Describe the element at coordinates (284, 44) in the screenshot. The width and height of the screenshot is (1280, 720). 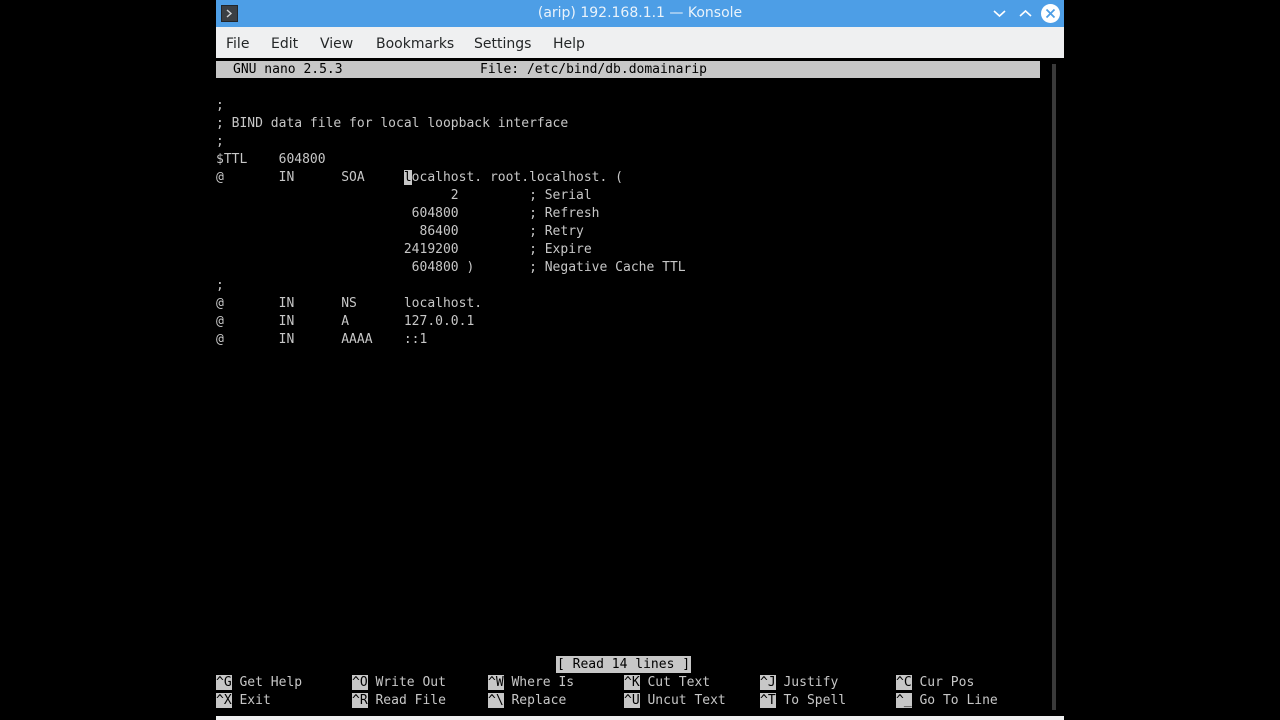
I see `menu-edit: Edit` at that location.